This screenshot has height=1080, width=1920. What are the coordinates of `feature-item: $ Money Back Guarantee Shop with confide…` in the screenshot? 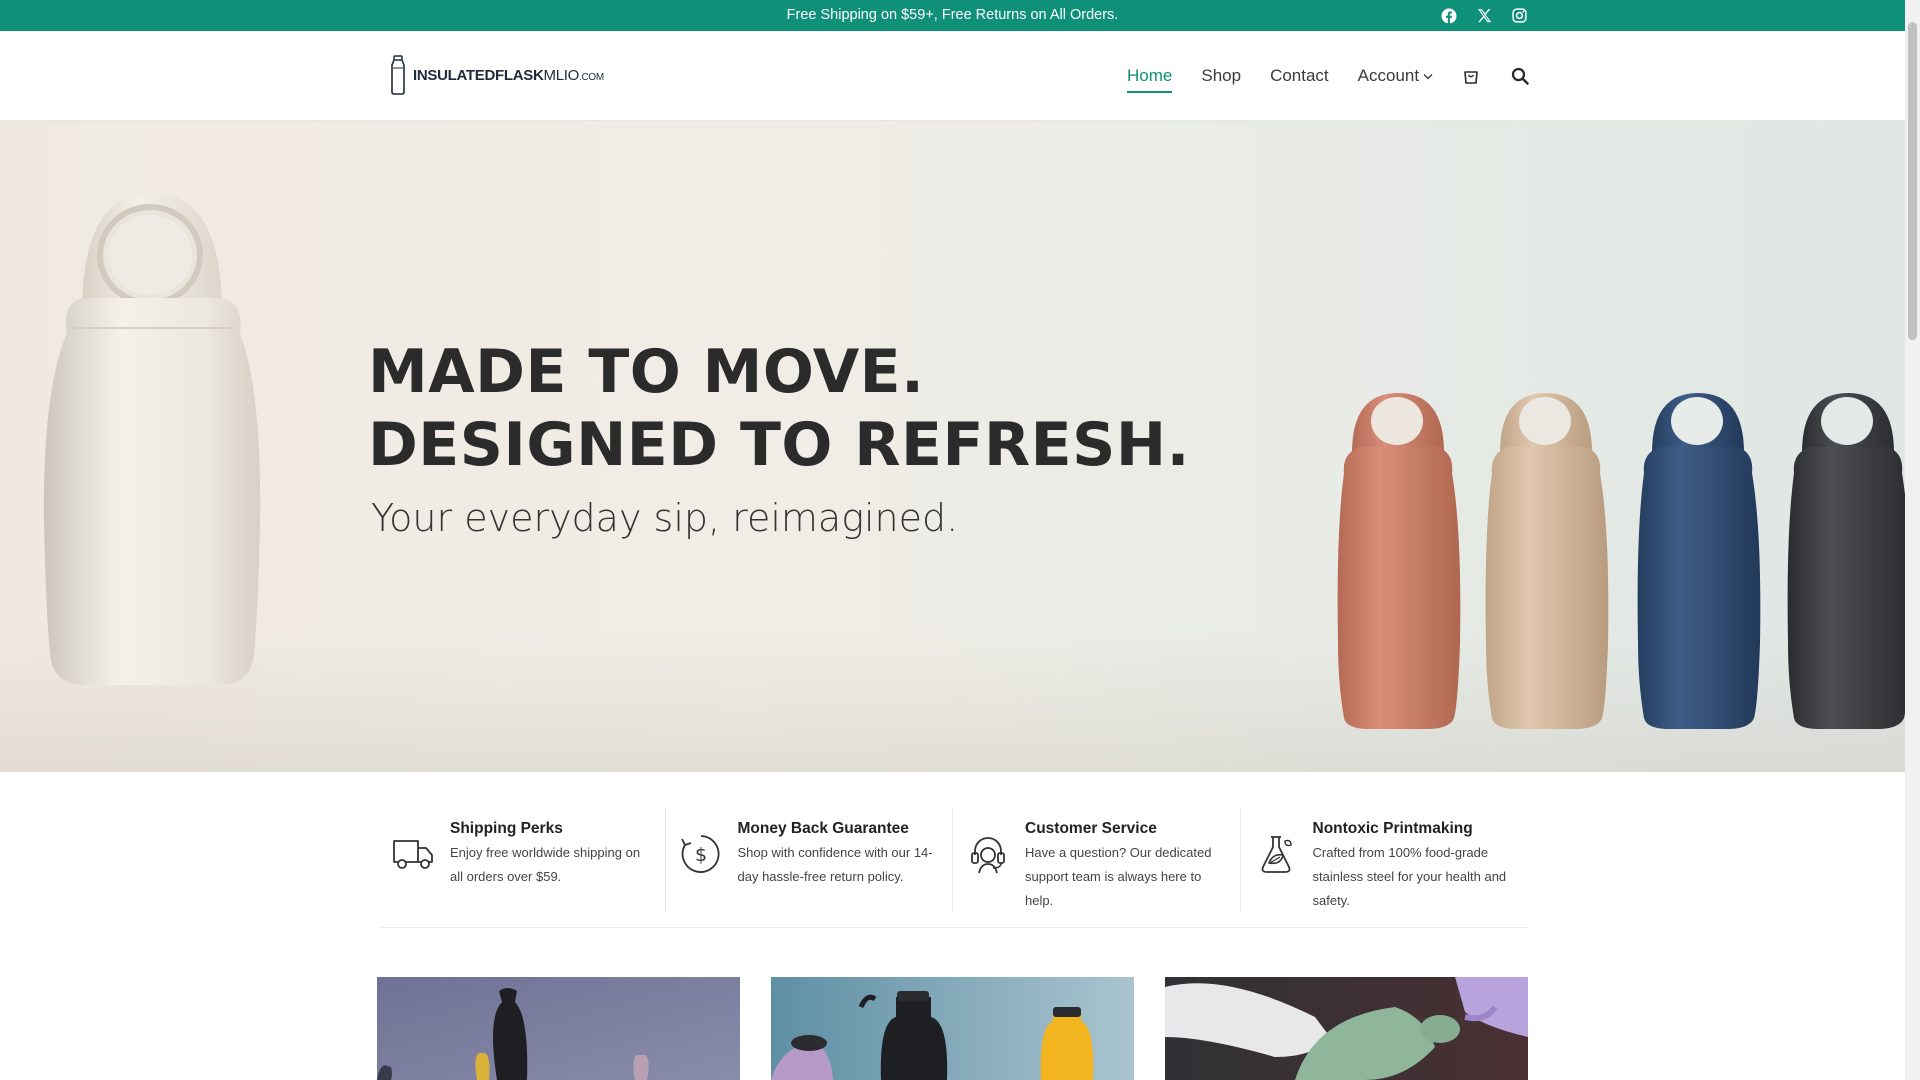 It's located at (809, 860).